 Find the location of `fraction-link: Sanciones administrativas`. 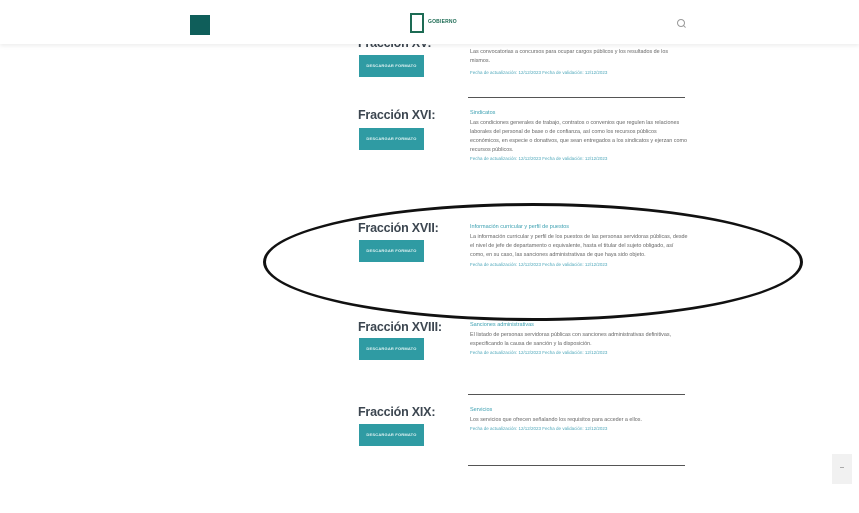

fraction-link: Sanciones administrativas is located at coordinates (579, 325).